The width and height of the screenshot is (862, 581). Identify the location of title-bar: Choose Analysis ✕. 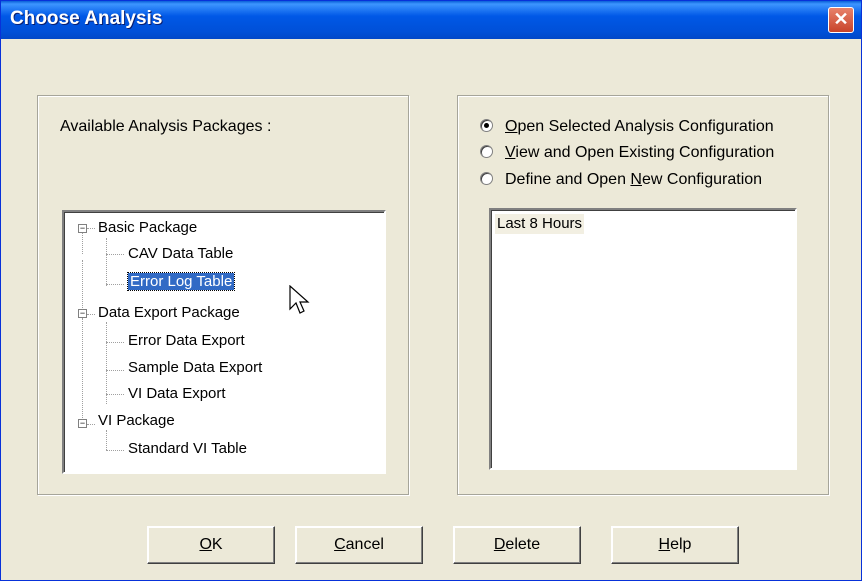
(431, 20).